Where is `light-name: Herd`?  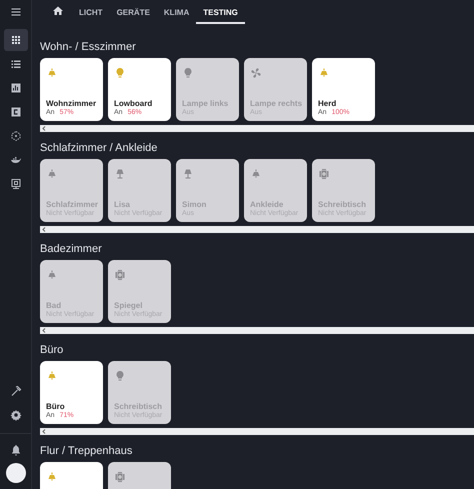
light-name: Herd is located at coordinates (328, 103).